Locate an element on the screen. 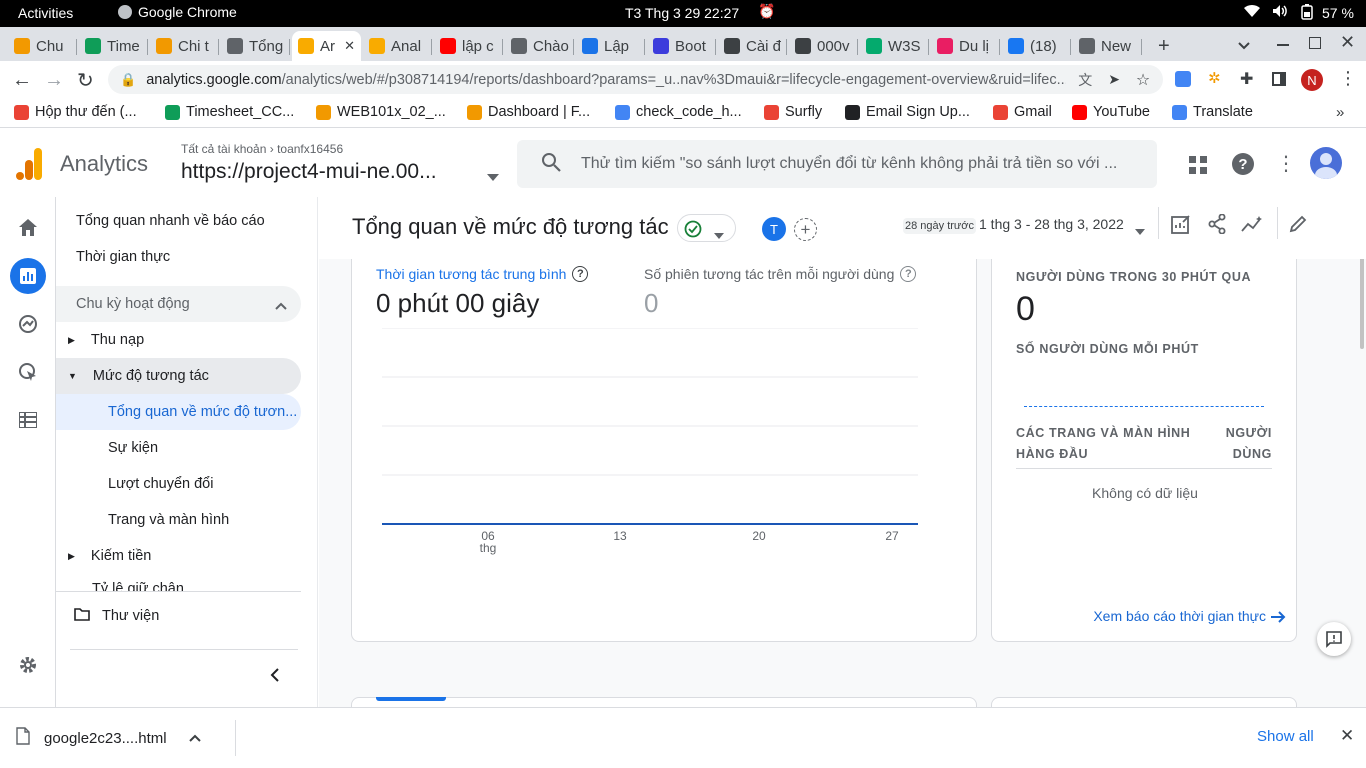 This screenshot has width=1366, height=768. configure-icon is located at coordinates (28, 420).